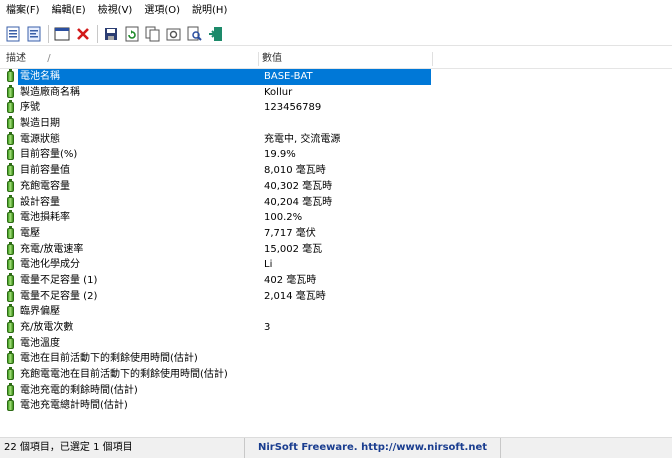 This screenshot has width=672, height=458. What do you see at coordinates (115, 11) in the screenshot?
I see `menu-view: 檢視(V)` at bounding box center [115, 11].